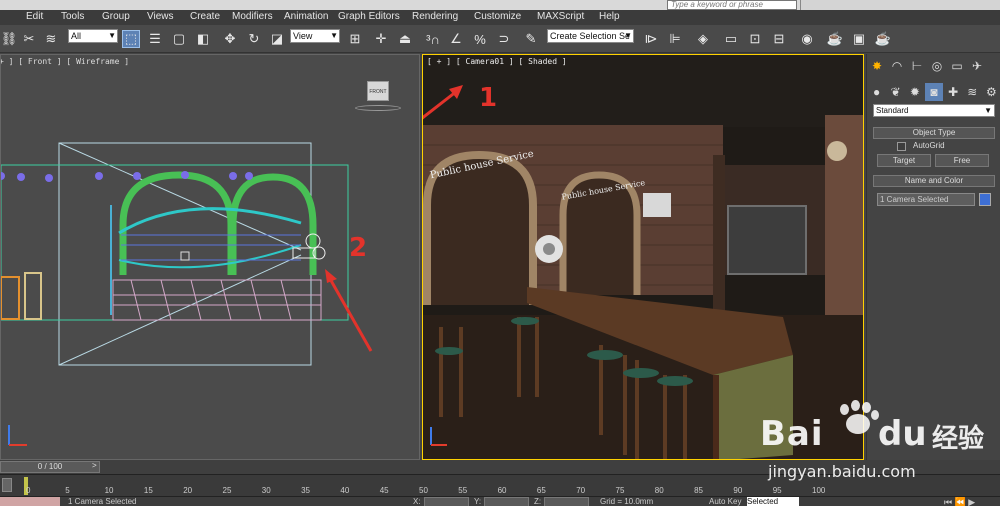 This screenshot has width=1000, height=506. Describe the element at coordinates (675, 39) in the screenshot. I see `align-icon: ⊫` at that location.